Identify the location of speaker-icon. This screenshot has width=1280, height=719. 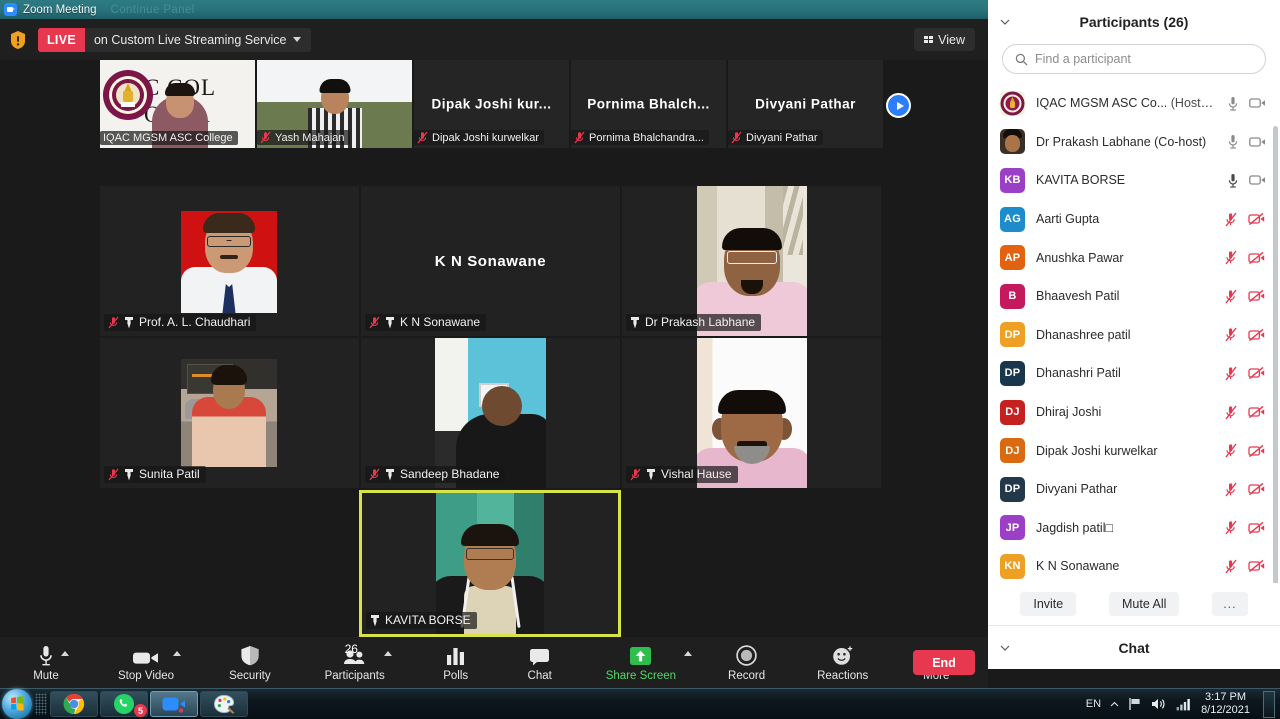
(1159, 704).